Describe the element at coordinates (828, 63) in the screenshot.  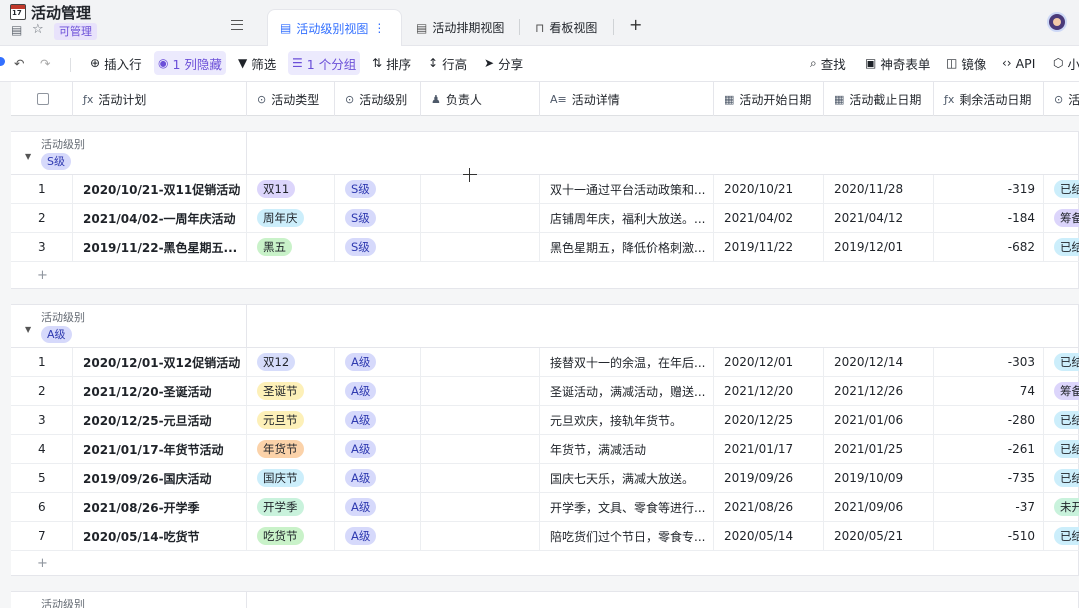
I see `find-button: ⌕ 查找` at that location.